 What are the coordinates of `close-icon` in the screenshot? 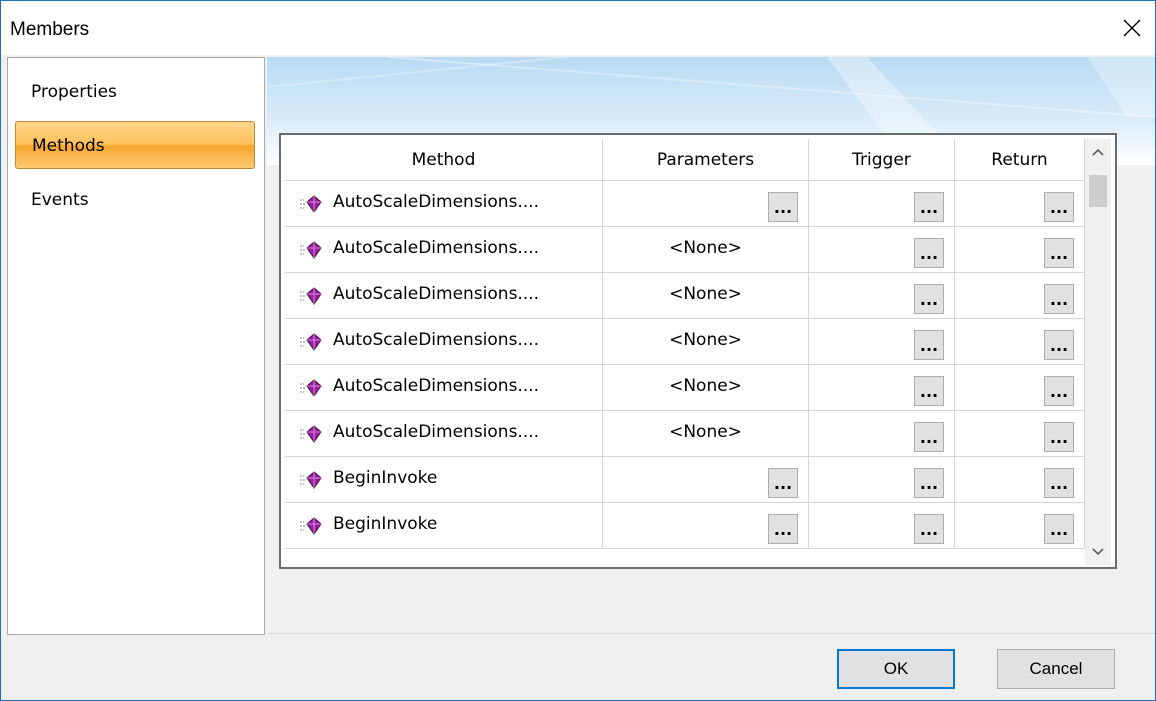 It's located at (1132, 28).